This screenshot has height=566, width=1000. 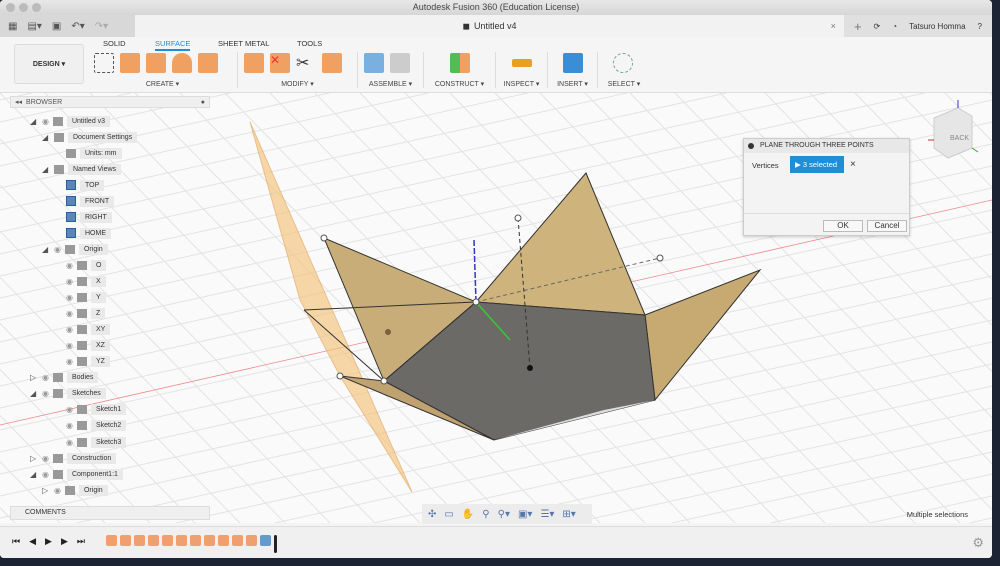 What do you see at coordinates (70, 121) in the screenshot?
I see `browser-item: ◢ ◉ Untitled v3` at bounding box center [70, 121].